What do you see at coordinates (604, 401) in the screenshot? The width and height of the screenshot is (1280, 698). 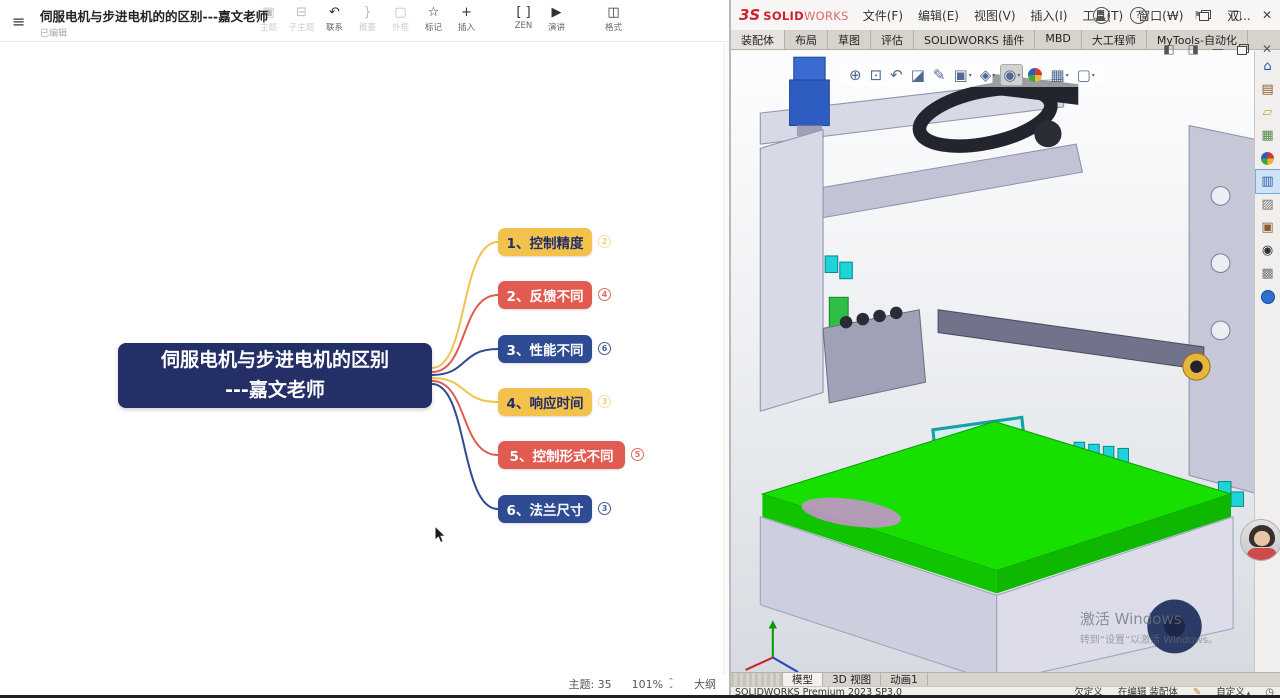 I see `branch-4-count-badge: 3` at bounding box center [604, 401].